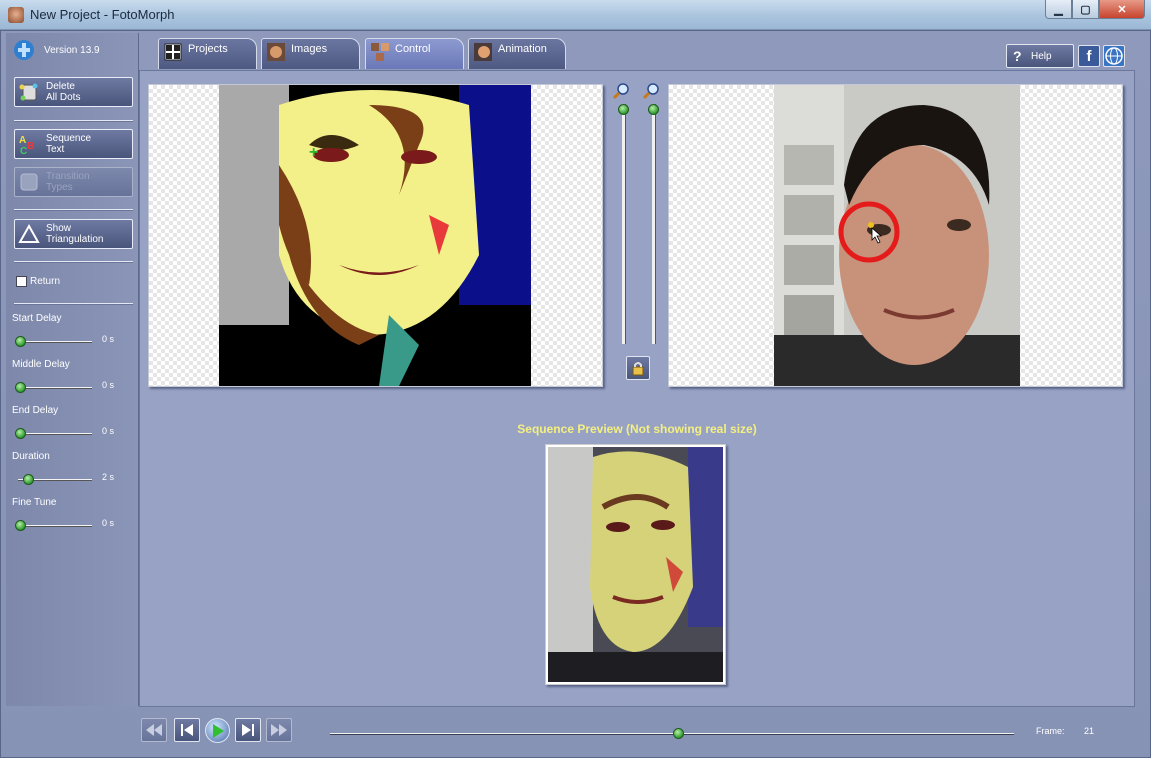  Describe the element at coordinates (20, 525) in the screenshot. I see `fine-tune-knob` at that location.